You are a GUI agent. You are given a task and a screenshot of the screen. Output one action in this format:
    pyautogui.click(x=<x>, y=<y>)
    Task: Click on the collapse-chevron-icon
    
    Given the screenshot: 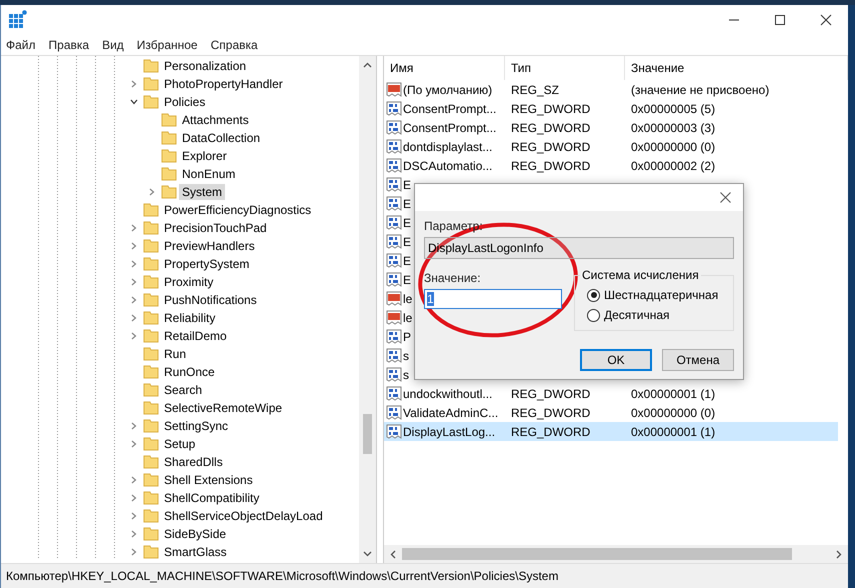 What is the action you would take?
    pyautogui.click(x=134, y=102)
    